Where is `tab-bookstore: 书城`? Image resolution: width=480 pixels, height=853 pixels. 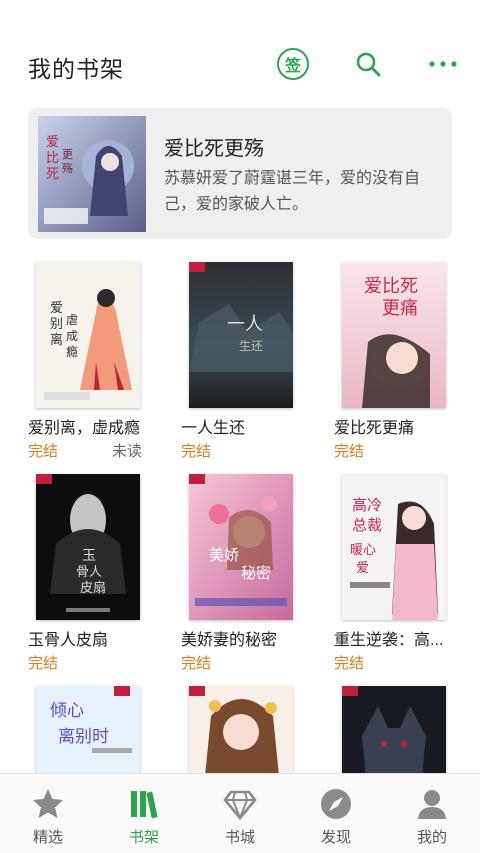
tab-bookstore: 书城 is located at coordinates (240, 813).